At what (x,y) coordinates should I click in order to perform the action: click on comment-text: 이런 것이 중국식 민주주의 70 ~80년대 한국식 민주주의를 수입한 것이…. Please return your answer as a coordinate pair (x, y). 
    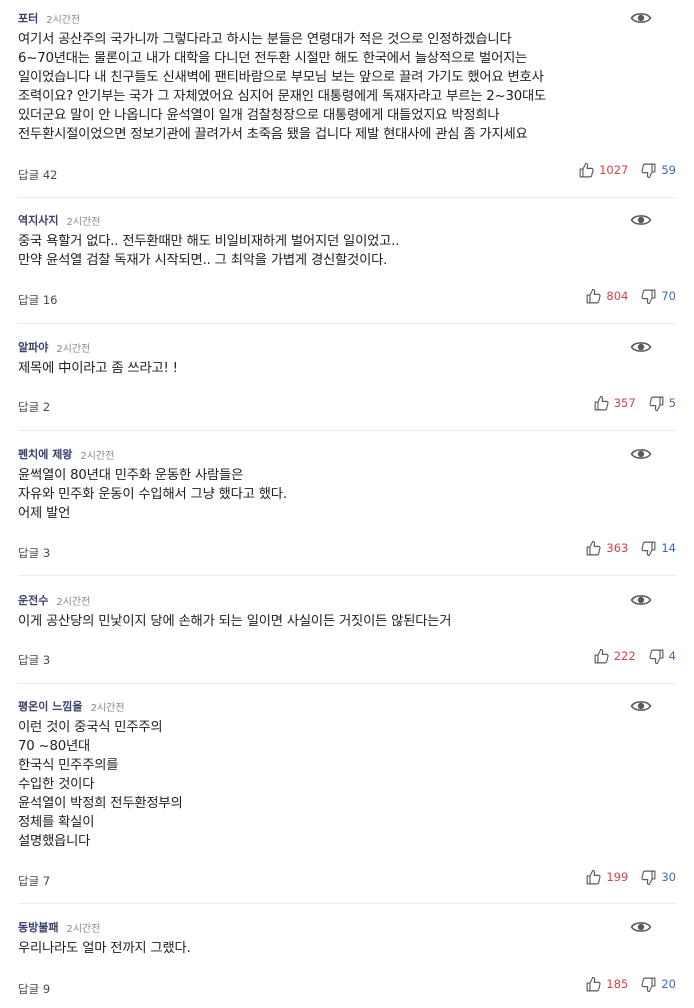
    Looking at the image, I should click on (100, 784).